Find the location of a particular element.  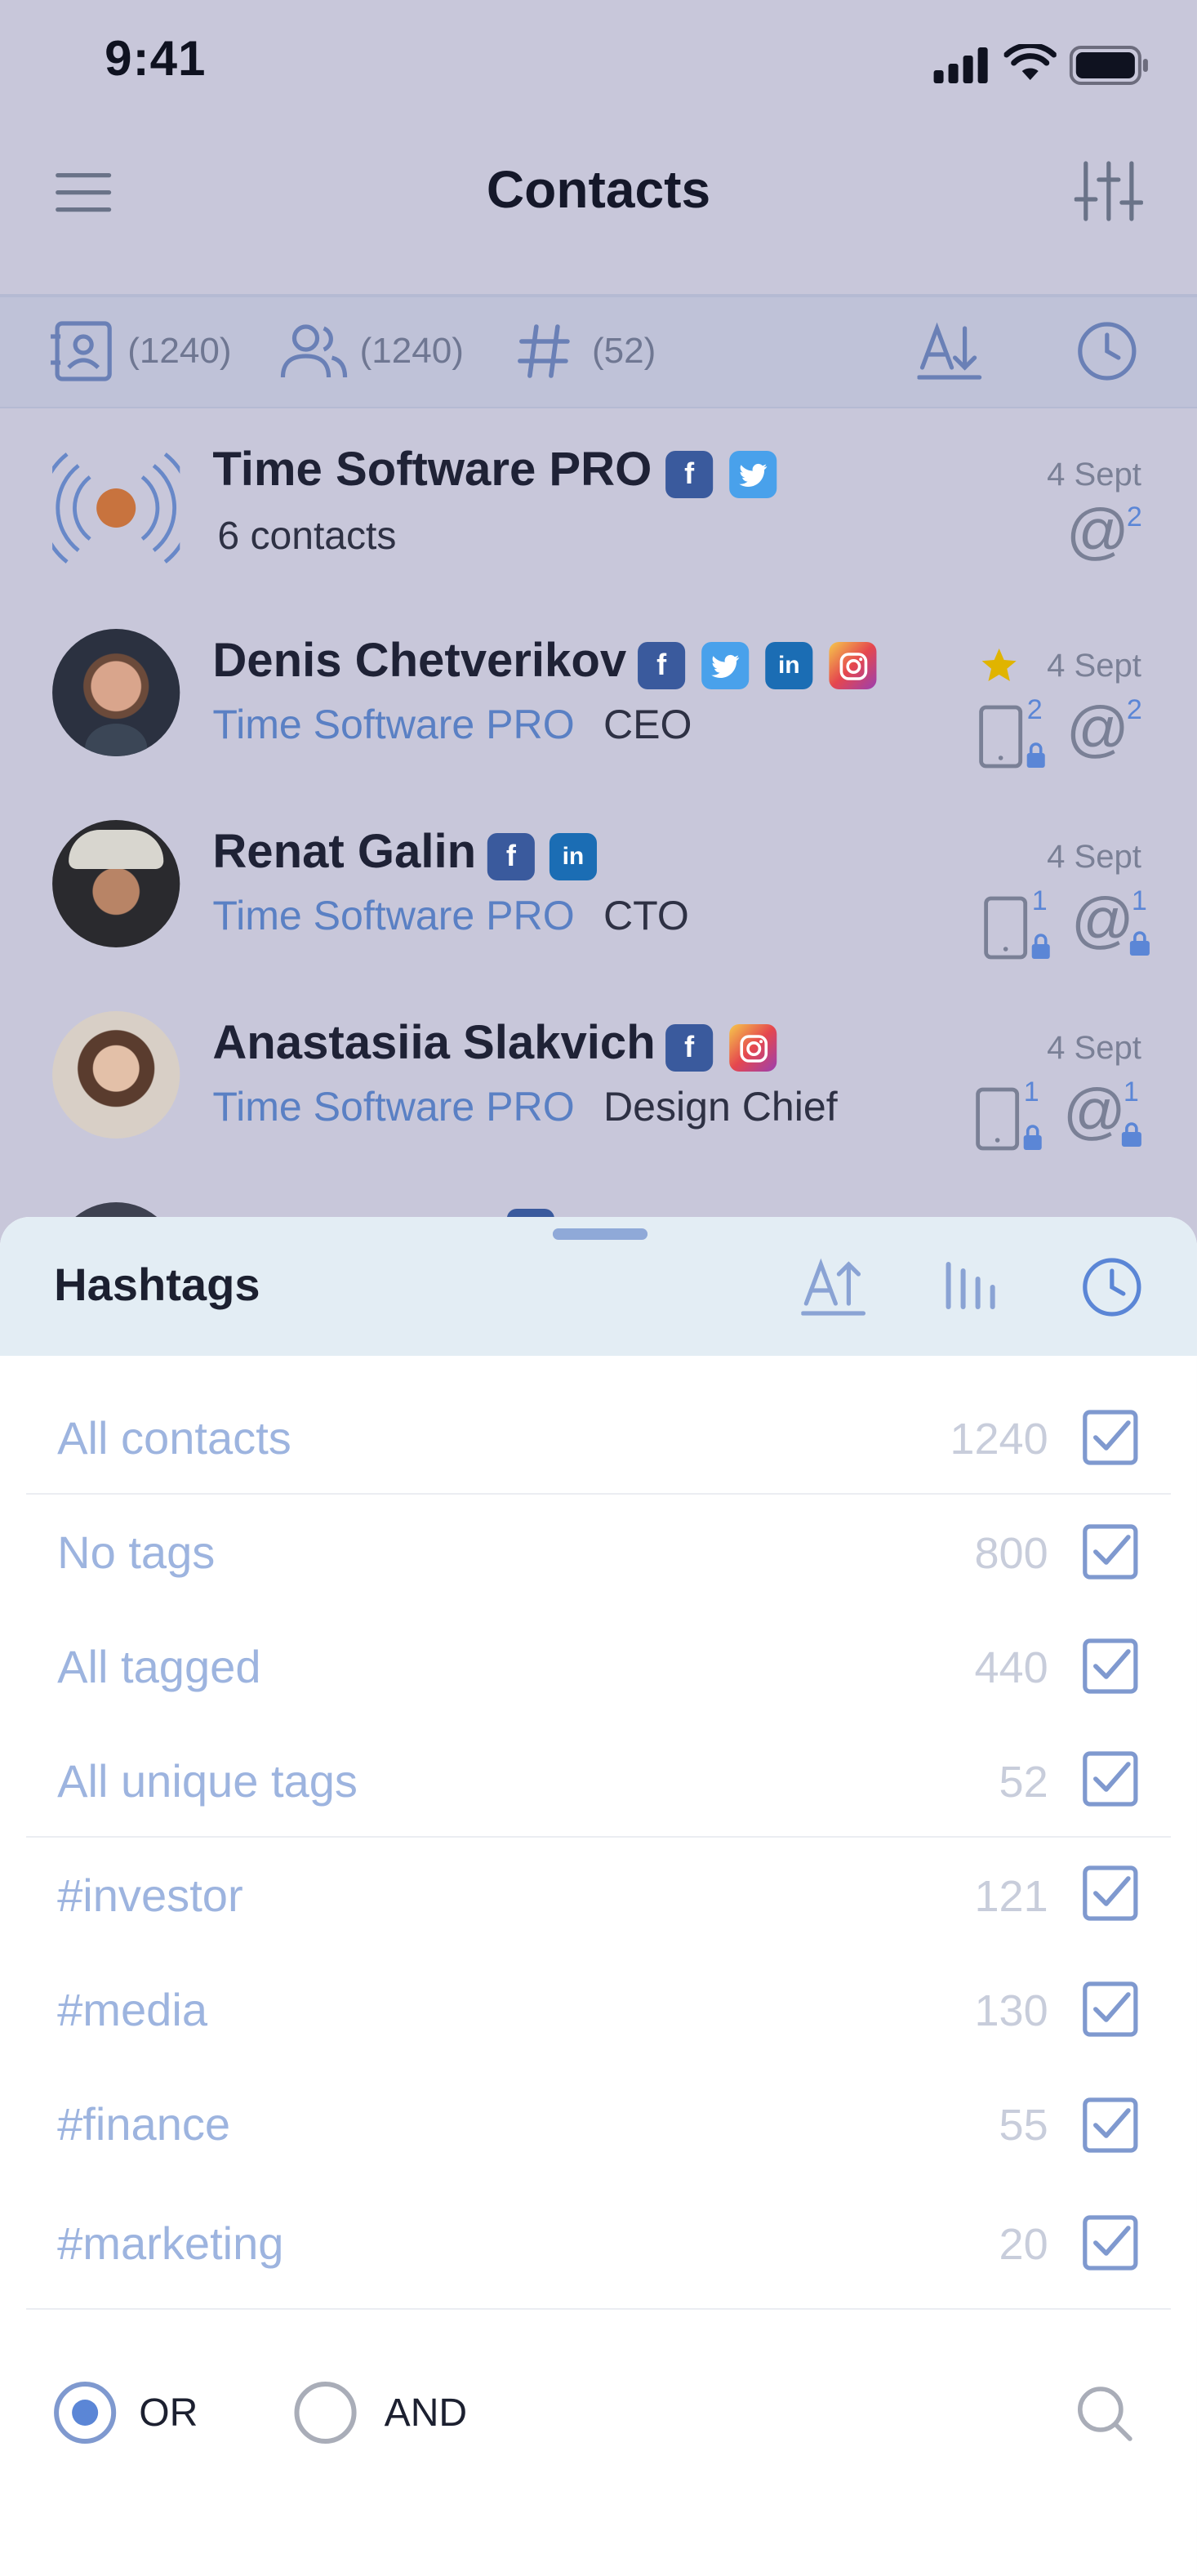

tab-people-count: (1240) is located at coordinates (411, 350).